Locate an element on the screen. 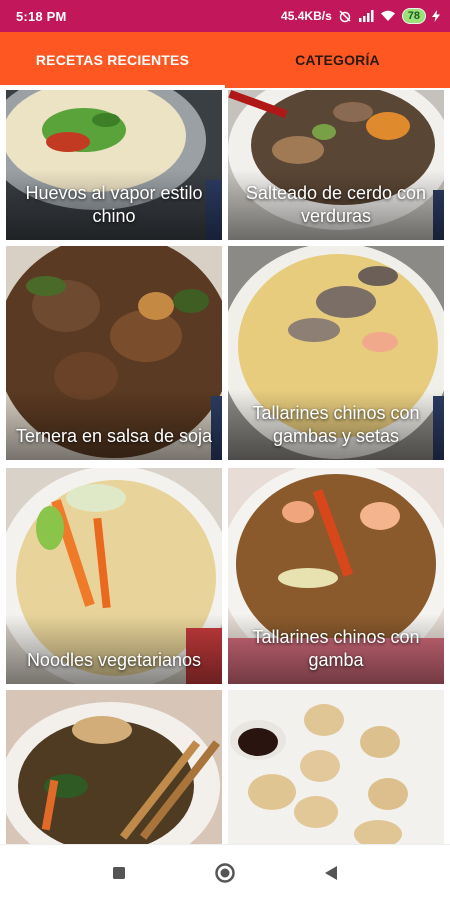 The height and width of the screenshot is (900, 450). recipe-card: Tallarines chinos con gambas y setas is located at coordinates (336, 353).